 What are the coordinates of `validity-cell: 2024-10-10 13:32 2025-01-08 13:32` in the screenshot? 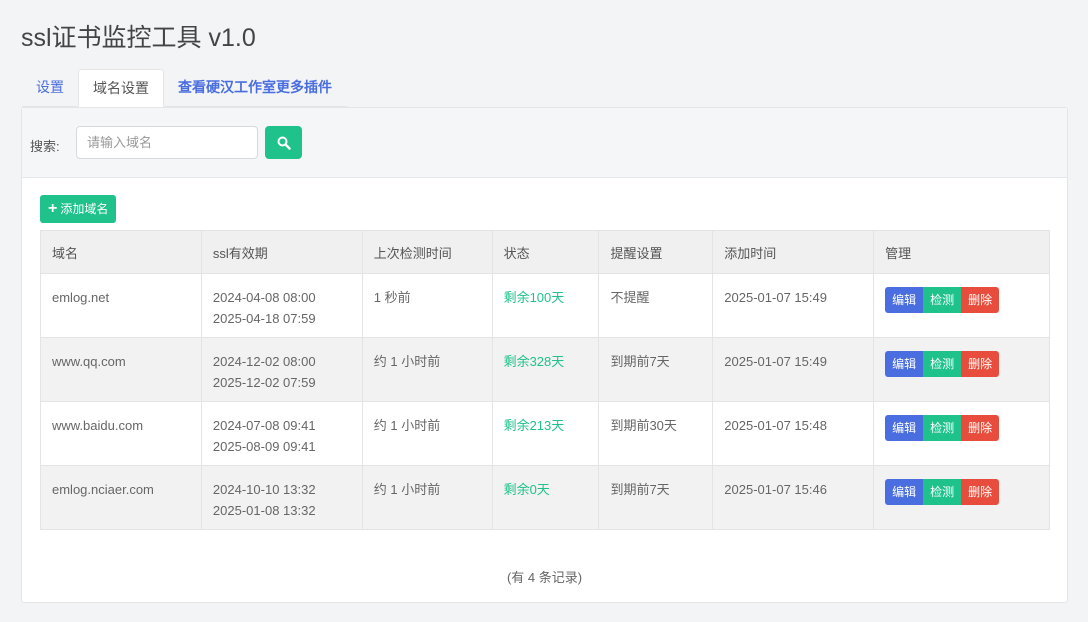 It's located at (281, 497).